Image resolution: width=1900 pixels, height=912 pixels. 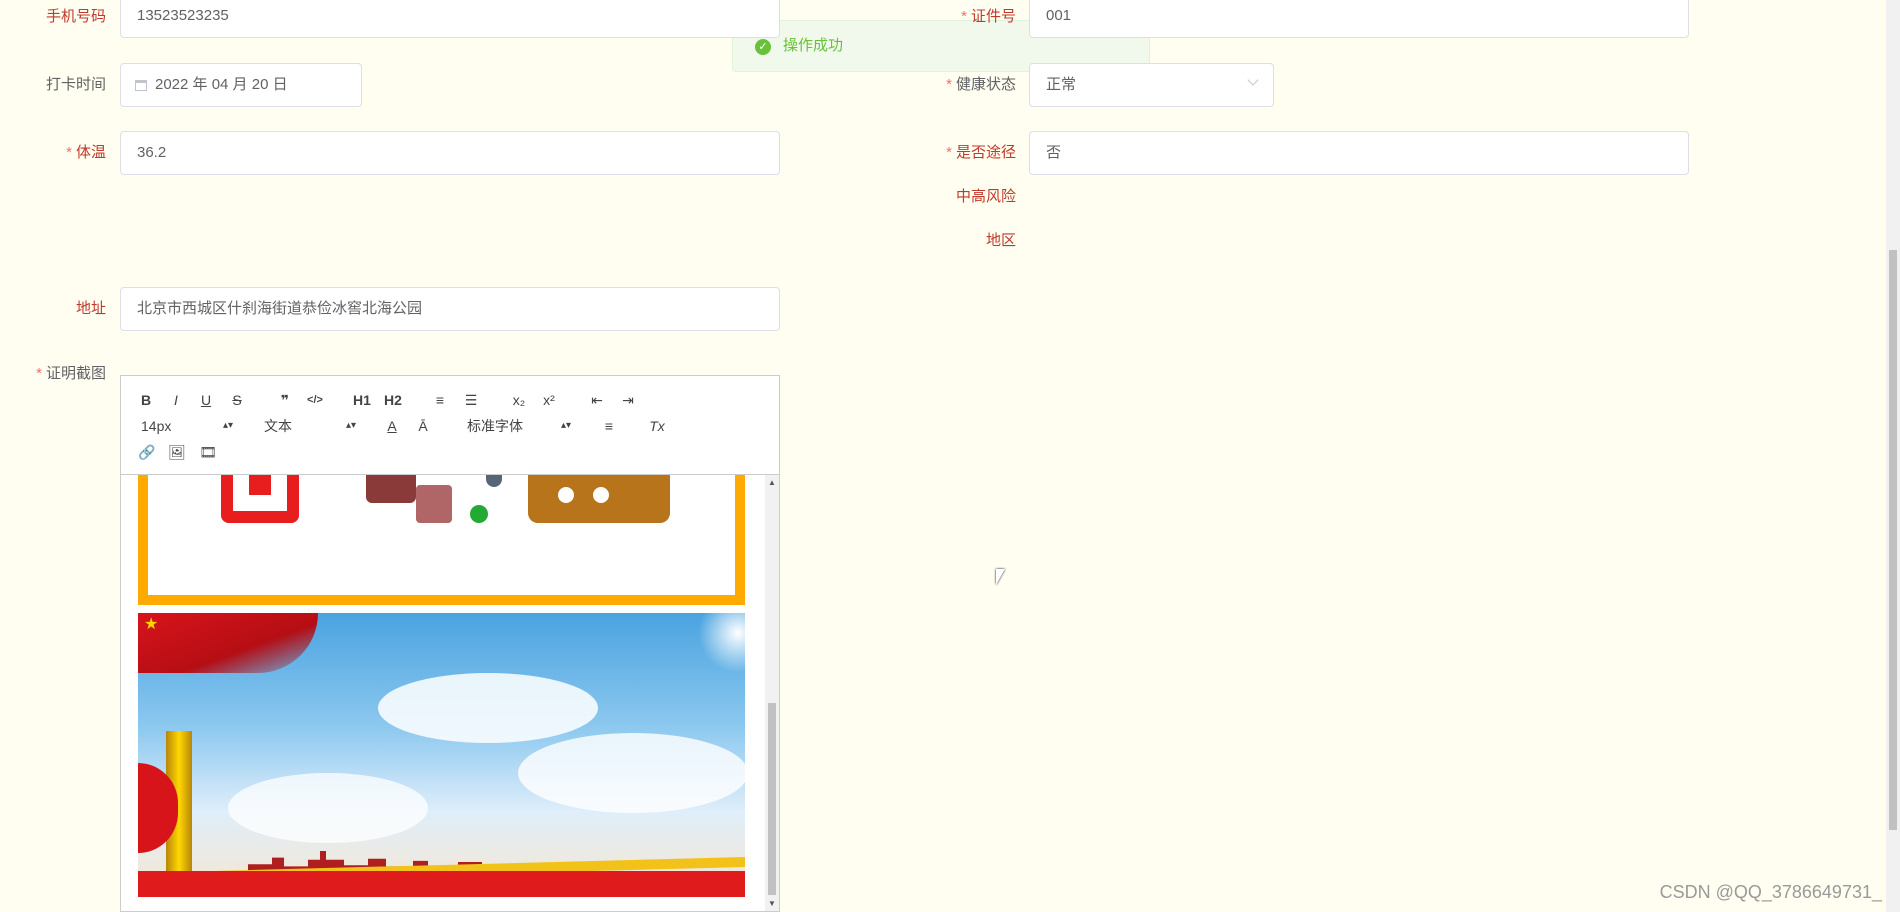 What do you see at coordinates (260, 485) in the screenshot?
I see `qr-inner-square` at bounding box center [260, 485].